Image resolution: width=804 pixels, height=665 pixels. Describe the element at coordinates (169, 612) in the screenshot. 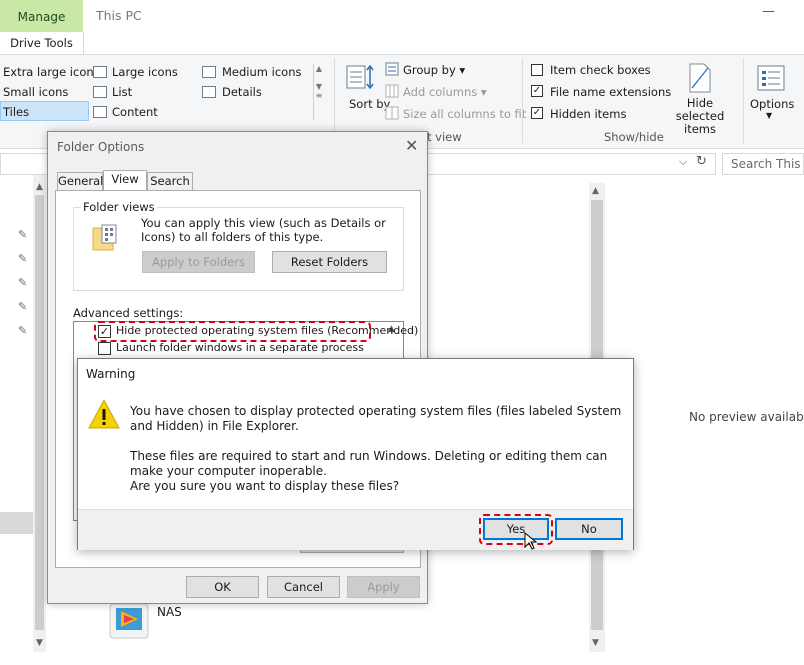

I see `nas-label: NAS` at that location.